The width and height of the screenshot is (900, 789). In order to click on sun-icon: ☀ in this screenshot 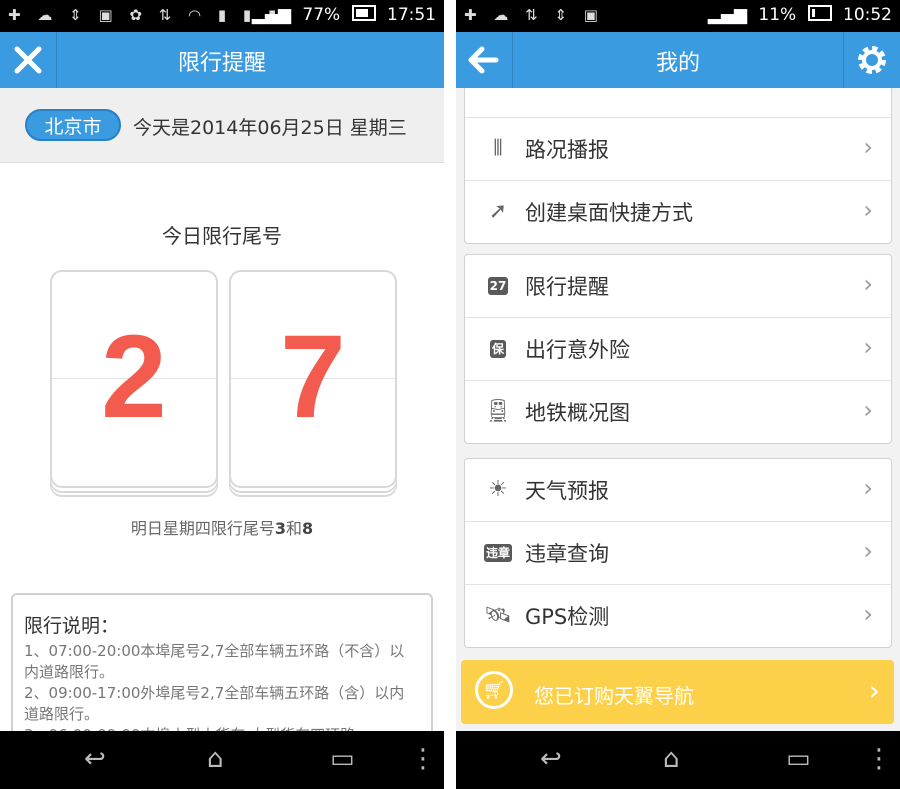, I will do `click(498, 489)`.